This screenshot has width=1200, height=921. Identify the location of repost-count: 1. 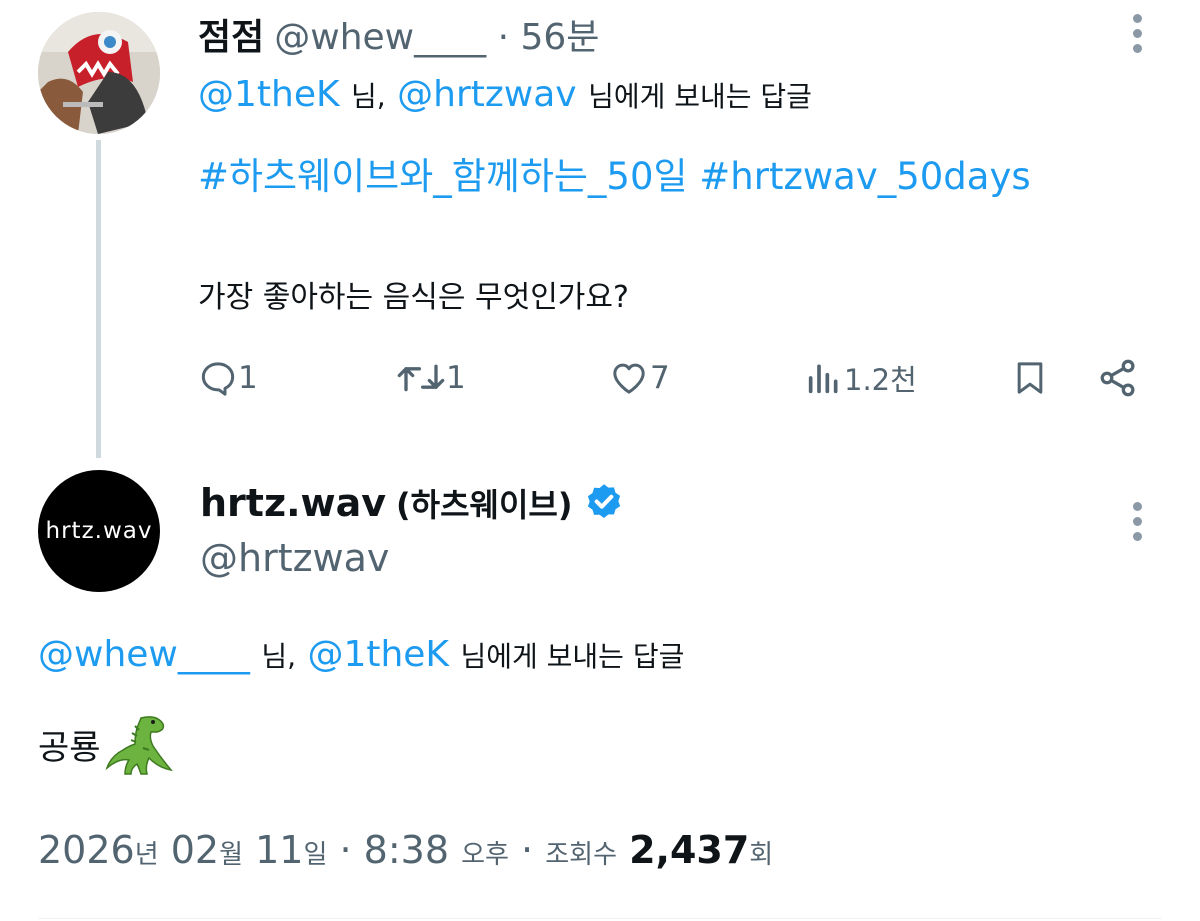
(456, 378).